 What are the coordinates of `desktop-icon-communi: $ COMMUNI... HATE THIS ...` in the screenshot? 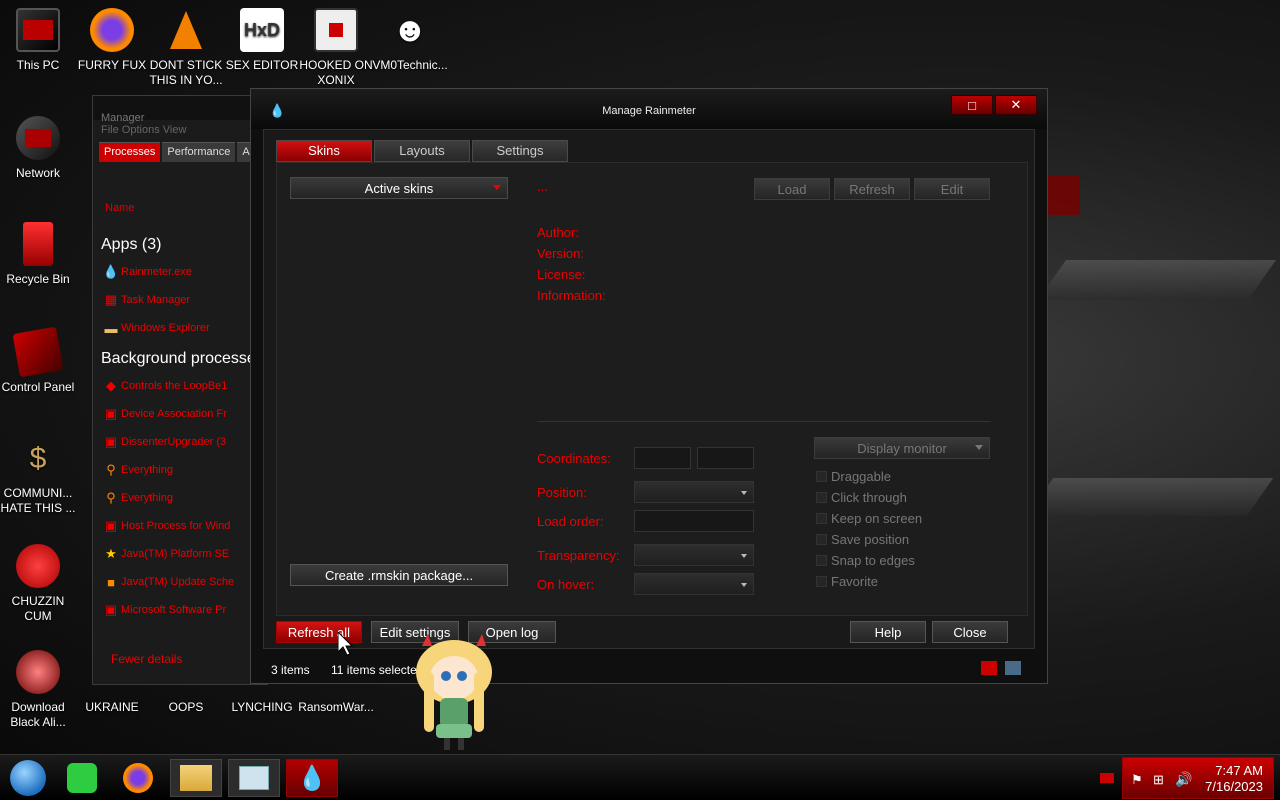 It's located at (38, 476).